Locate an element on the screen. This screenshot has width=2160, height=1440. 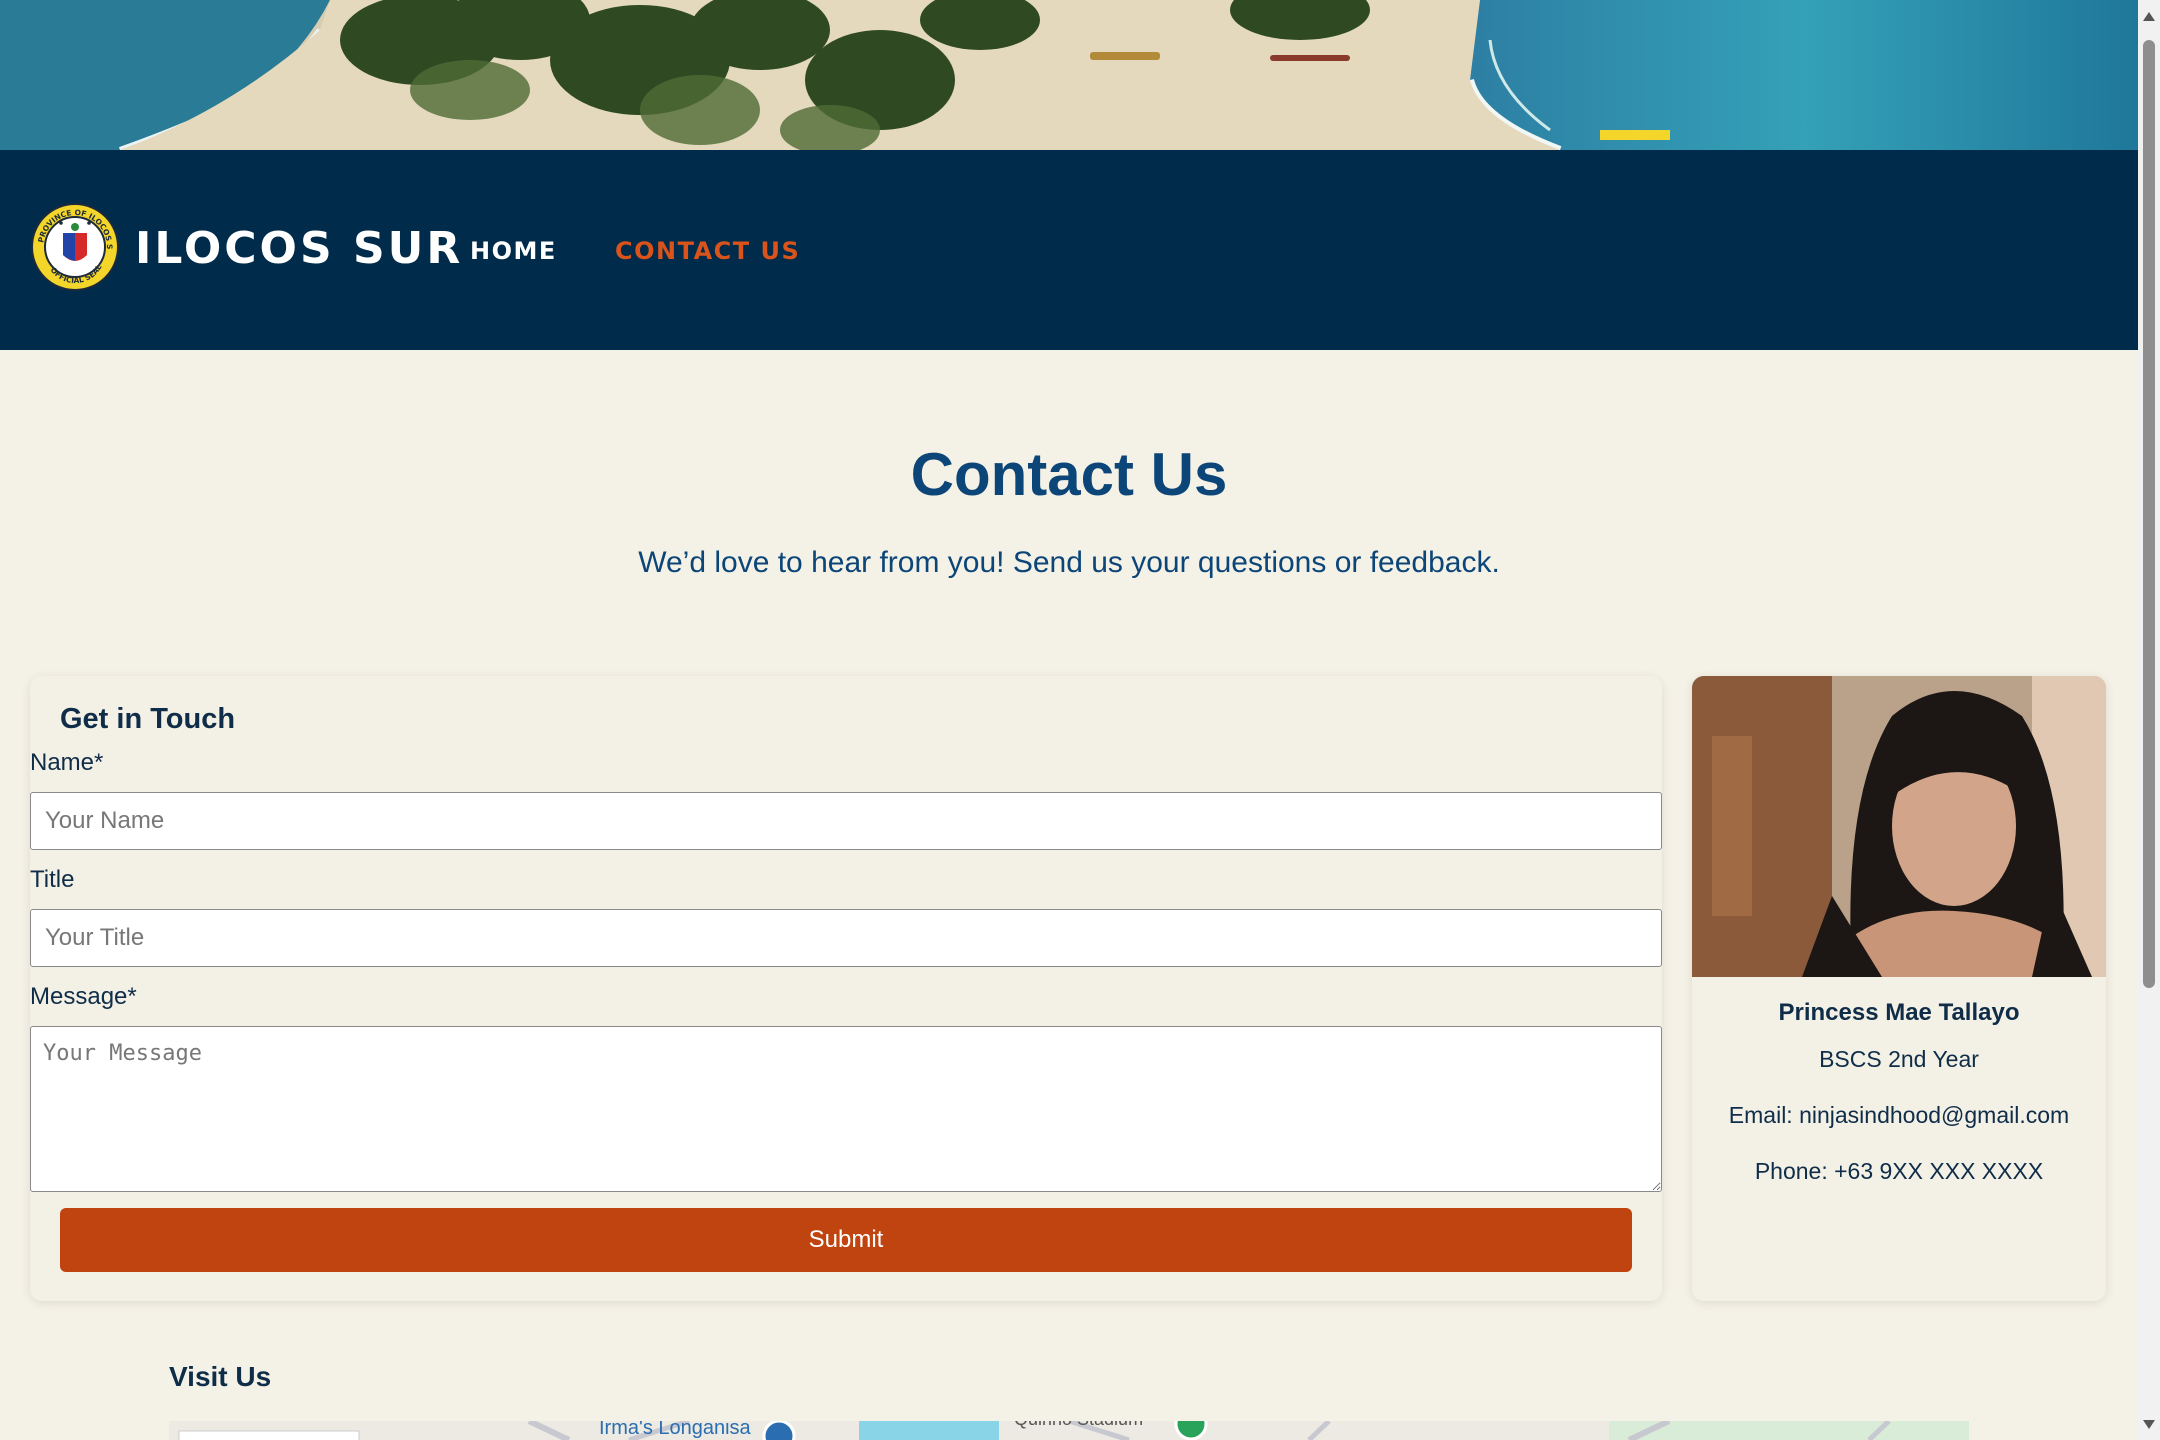
location-map: Irma's Longanisa Quirino Stadium is located at coordinates (1069, 1430).